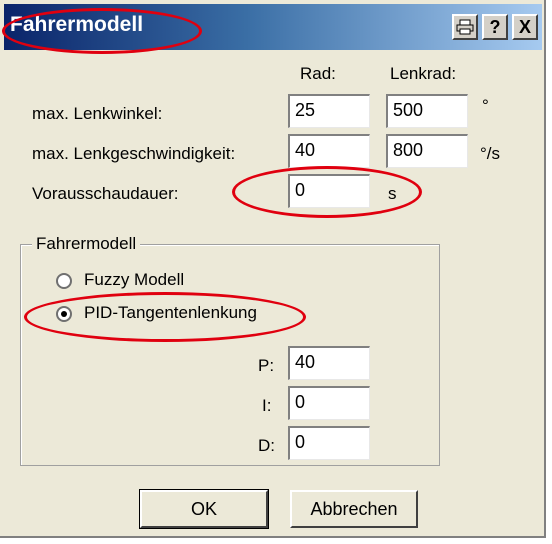 The image size is (552, 544). Describe the element at coordinates (423, 73) in the screenshot. I see `column-header-steering-wheel: Lenkrad:` at that location.